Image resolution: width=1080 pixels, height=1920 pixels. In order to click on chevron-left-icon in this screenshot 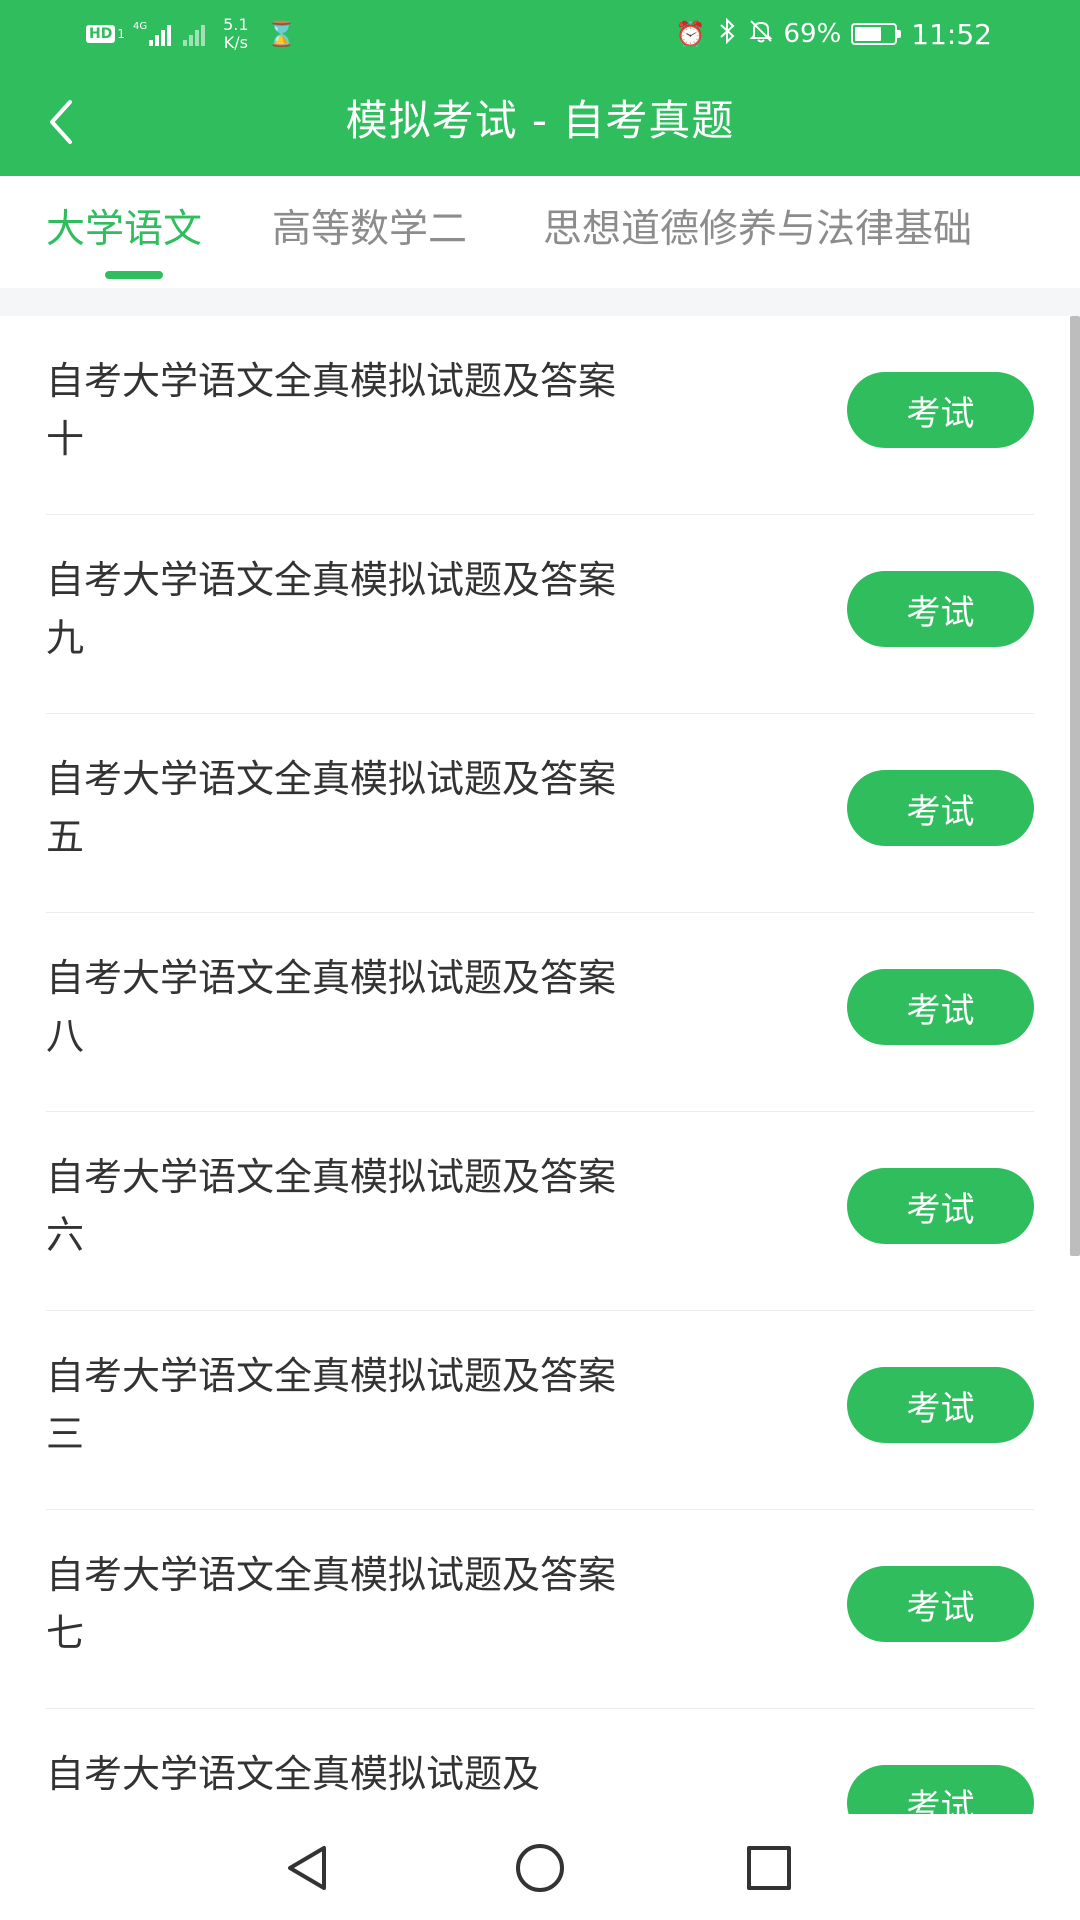, I will do `click(61, 122)`.